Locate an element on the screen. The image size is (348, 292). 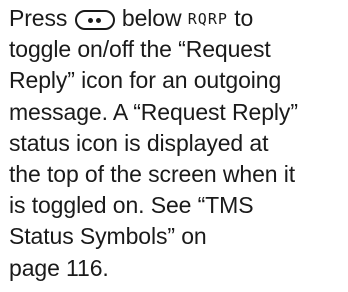
press-text: Press is located at coordinates (41, 18).